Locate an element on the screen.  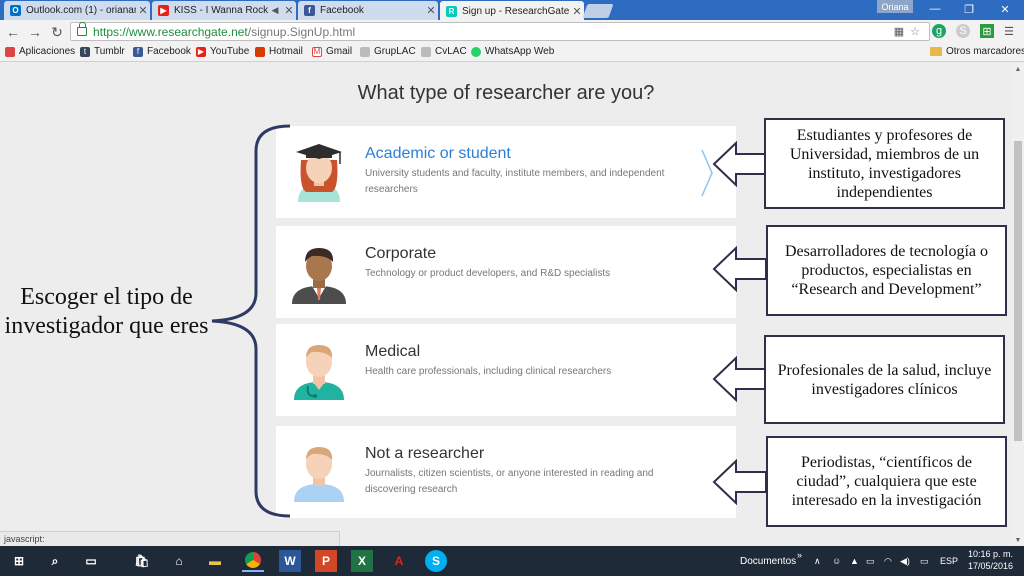
apps-icon is located at coordinates (10, 51).